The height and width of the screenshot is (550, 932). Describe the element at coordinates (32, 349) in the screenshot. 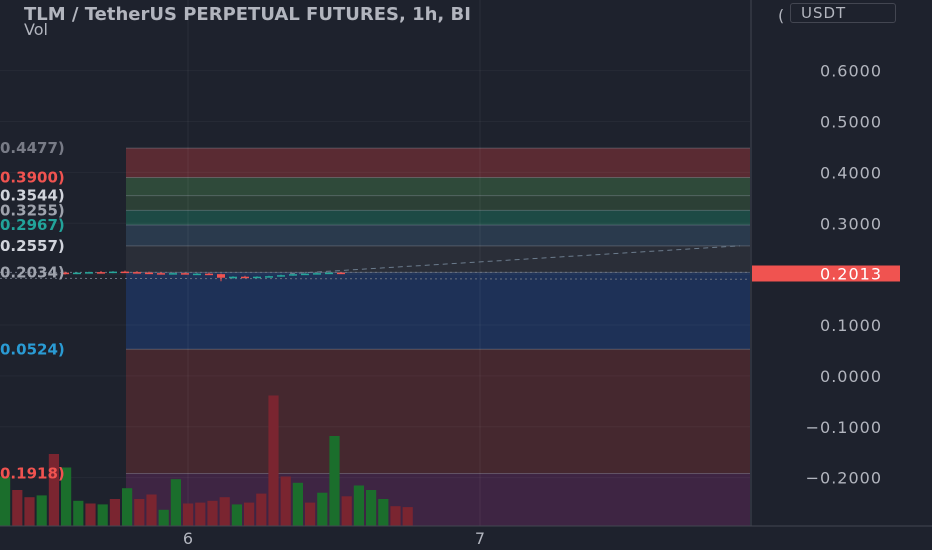

I see `level-label: 0.0524)` at that location.